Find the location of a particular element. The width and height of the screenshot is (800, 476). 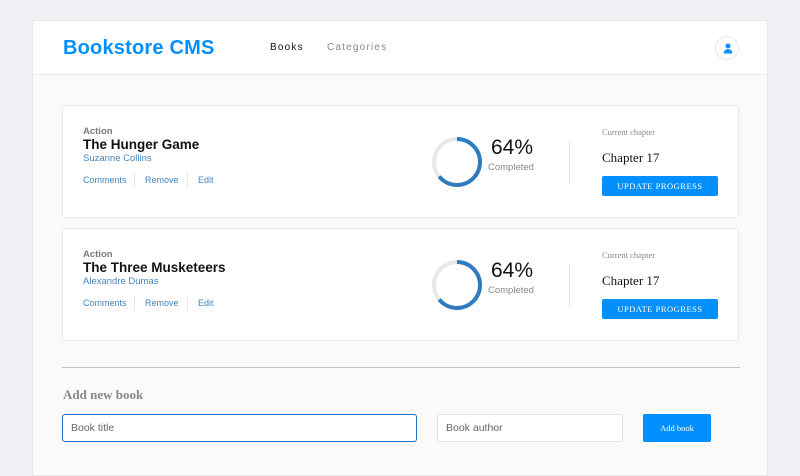

book-author: Suzanne Collins is located at coordinates (117, 158).